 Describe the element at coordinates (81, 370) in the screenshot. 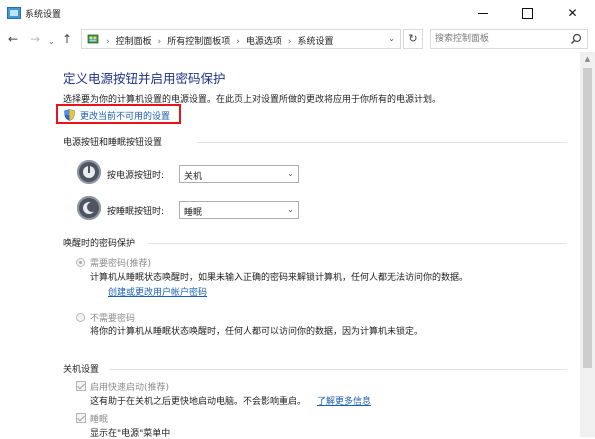

I see `section-heading-shutdown: 关机设置` at that location.